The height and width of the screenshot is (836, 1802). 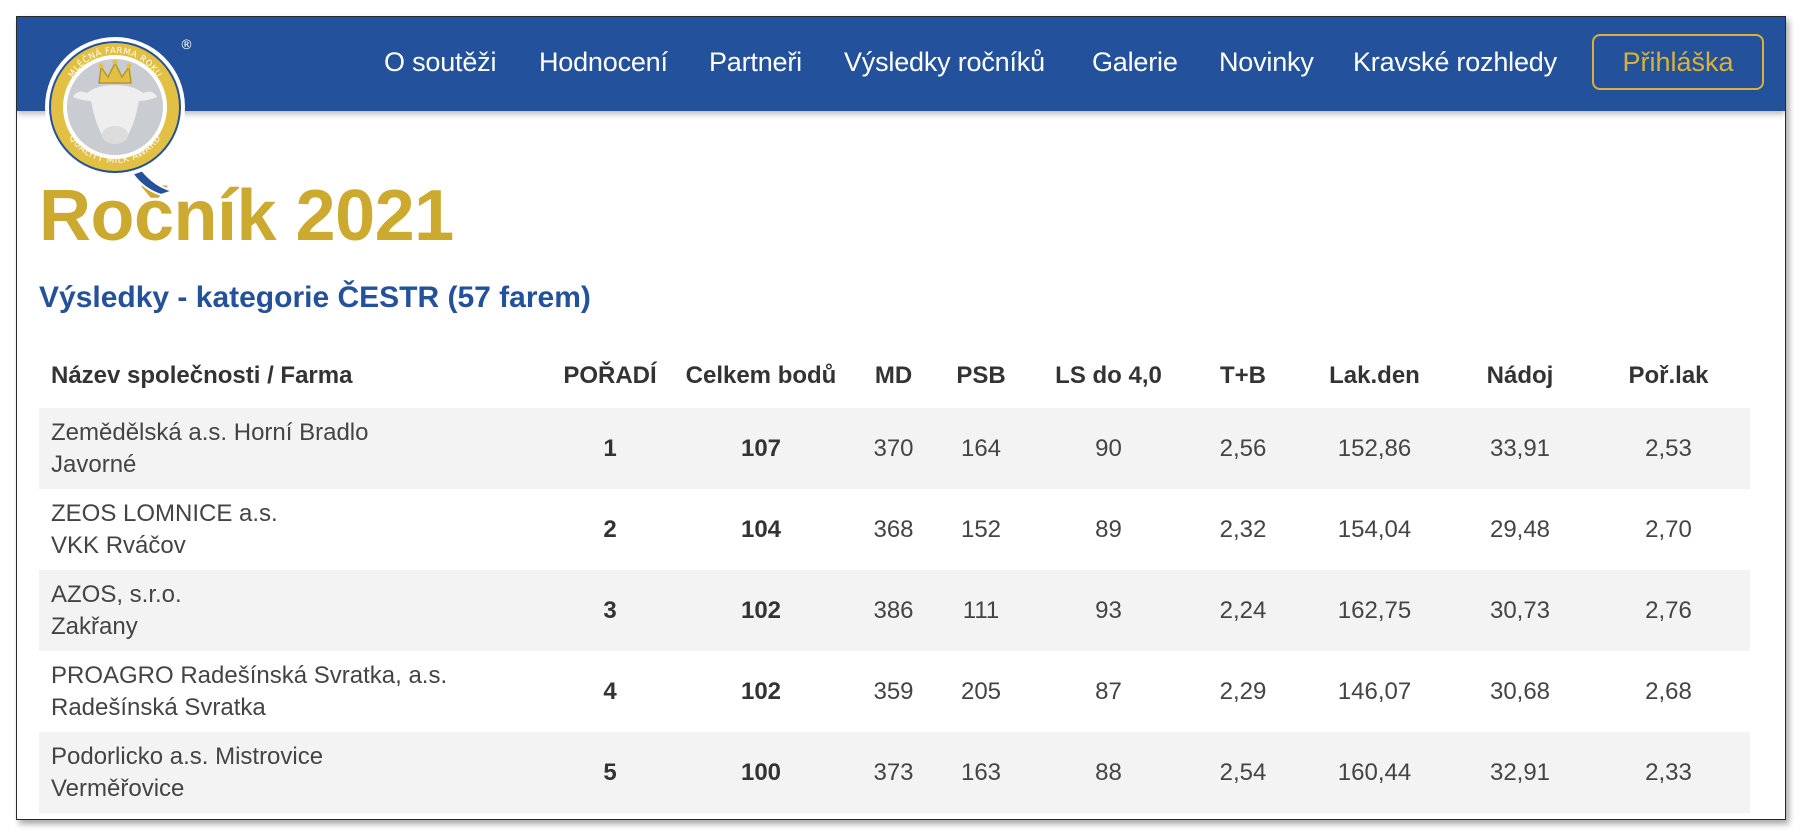 What do you see at coordinates (1520, 772) in the screenshot?
I see `cell-nadoj: 32,91` at bounding box center [1520, 772].